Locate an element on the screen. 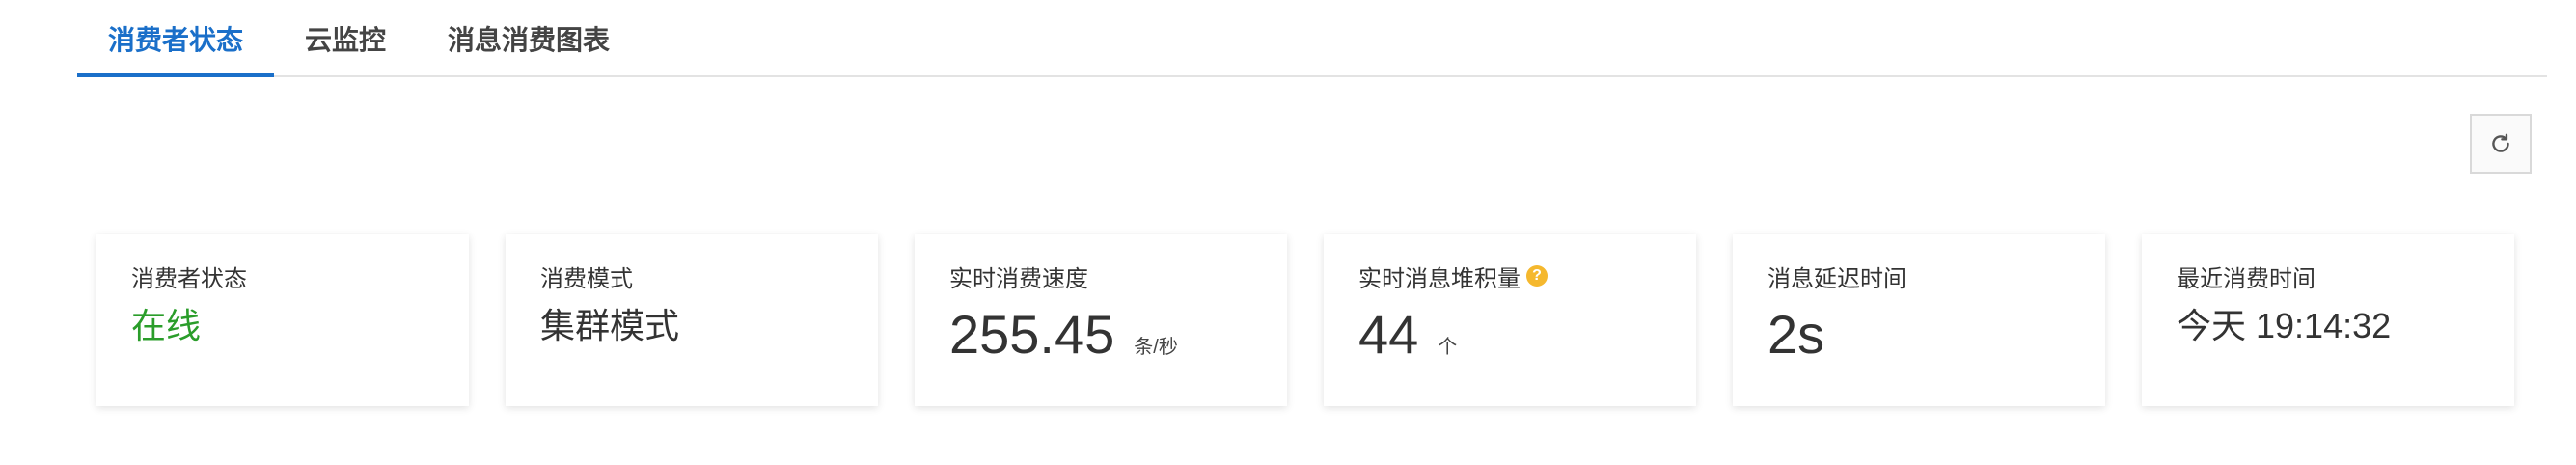 Image resolution: width=2576 pixels, height=465 pixels. card-title: 消费模式 is located at coordinates (587, 278).